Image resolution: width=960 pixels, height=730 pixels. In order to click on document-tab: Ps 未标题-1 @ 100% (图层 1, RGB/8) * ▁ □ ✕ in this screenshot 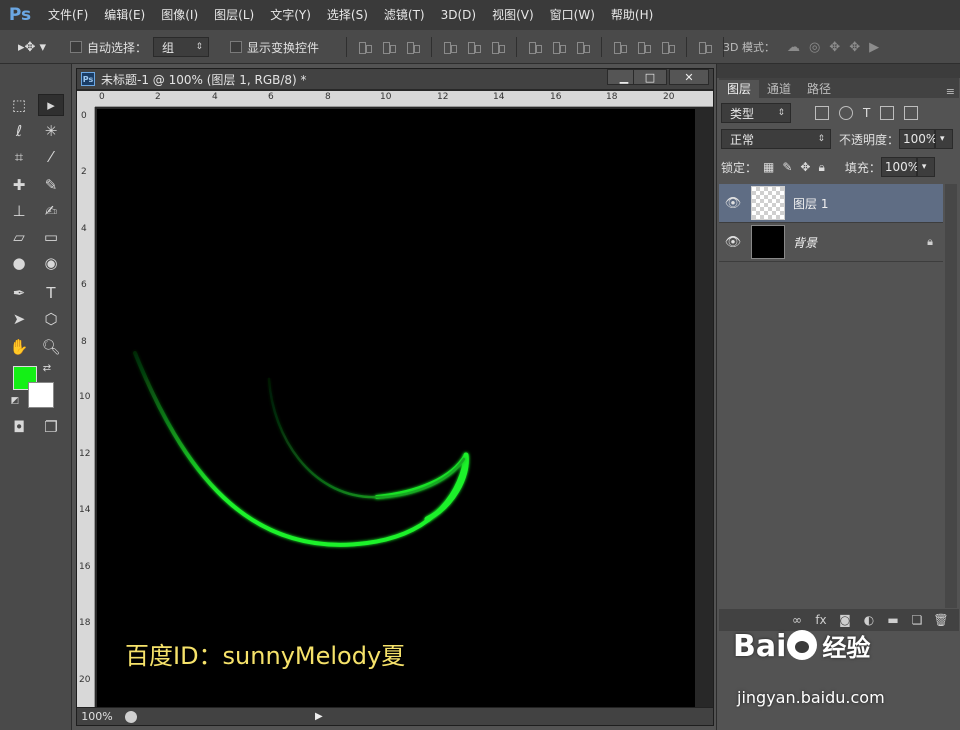, I will do `click(395, 79)`.